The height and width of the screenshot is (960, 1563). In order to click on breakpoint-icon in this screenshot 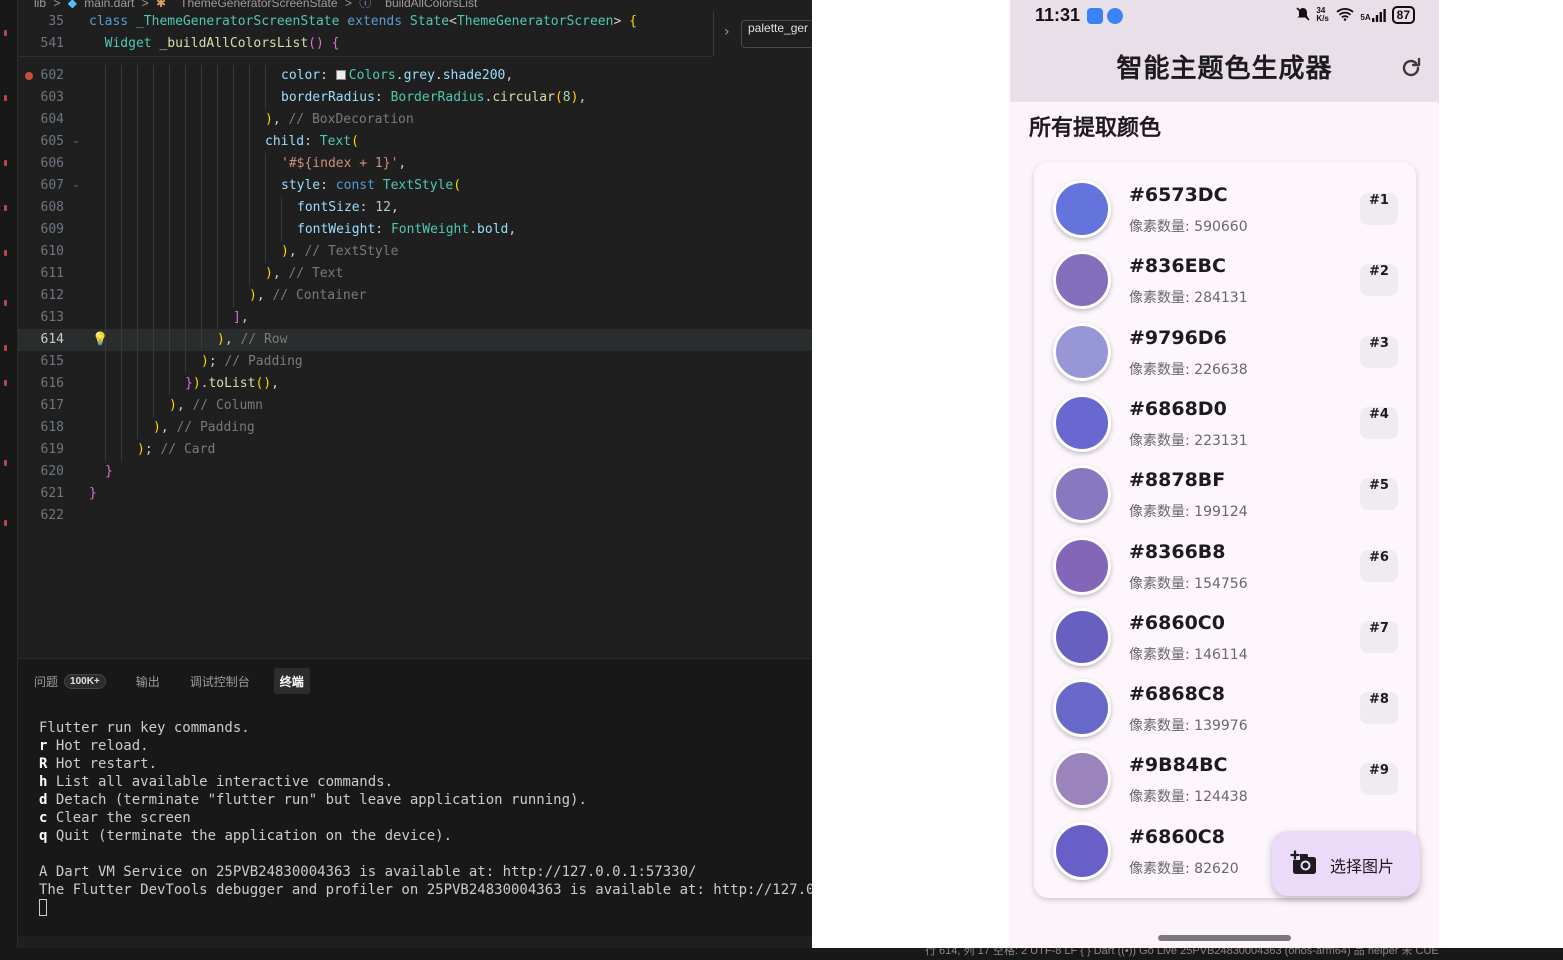, I will do `click(29, 76)`.